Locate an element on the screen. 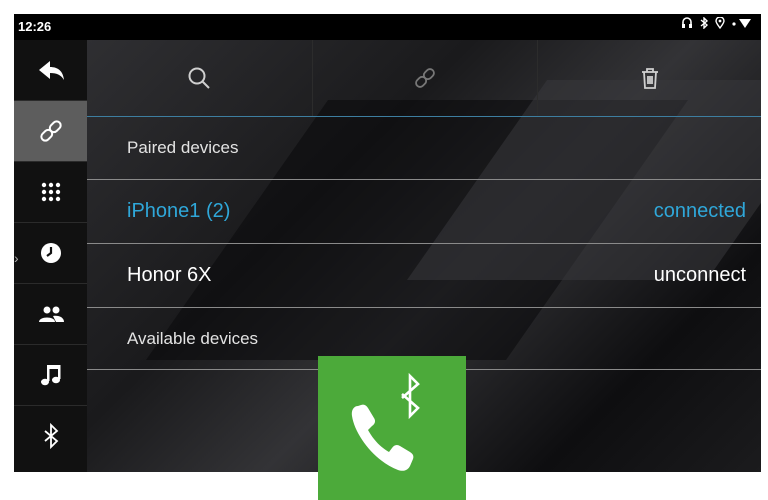 The width and height of the screenshot is (768, 500). sidebar-item-contacts is located at coordinates (50, 314).